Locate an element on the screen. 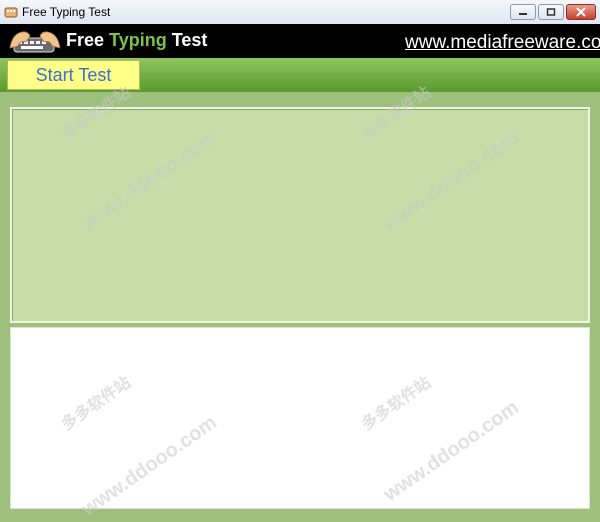  maximize-button is located at coordinates (551, 12).